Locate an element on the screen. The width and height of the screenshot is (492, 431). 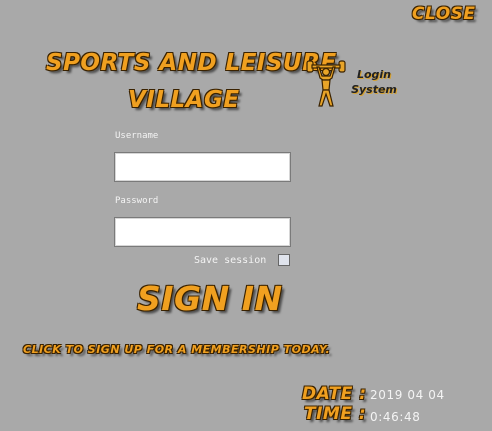
date-value: 2019 04 04 is located at coordinates (407, 395).